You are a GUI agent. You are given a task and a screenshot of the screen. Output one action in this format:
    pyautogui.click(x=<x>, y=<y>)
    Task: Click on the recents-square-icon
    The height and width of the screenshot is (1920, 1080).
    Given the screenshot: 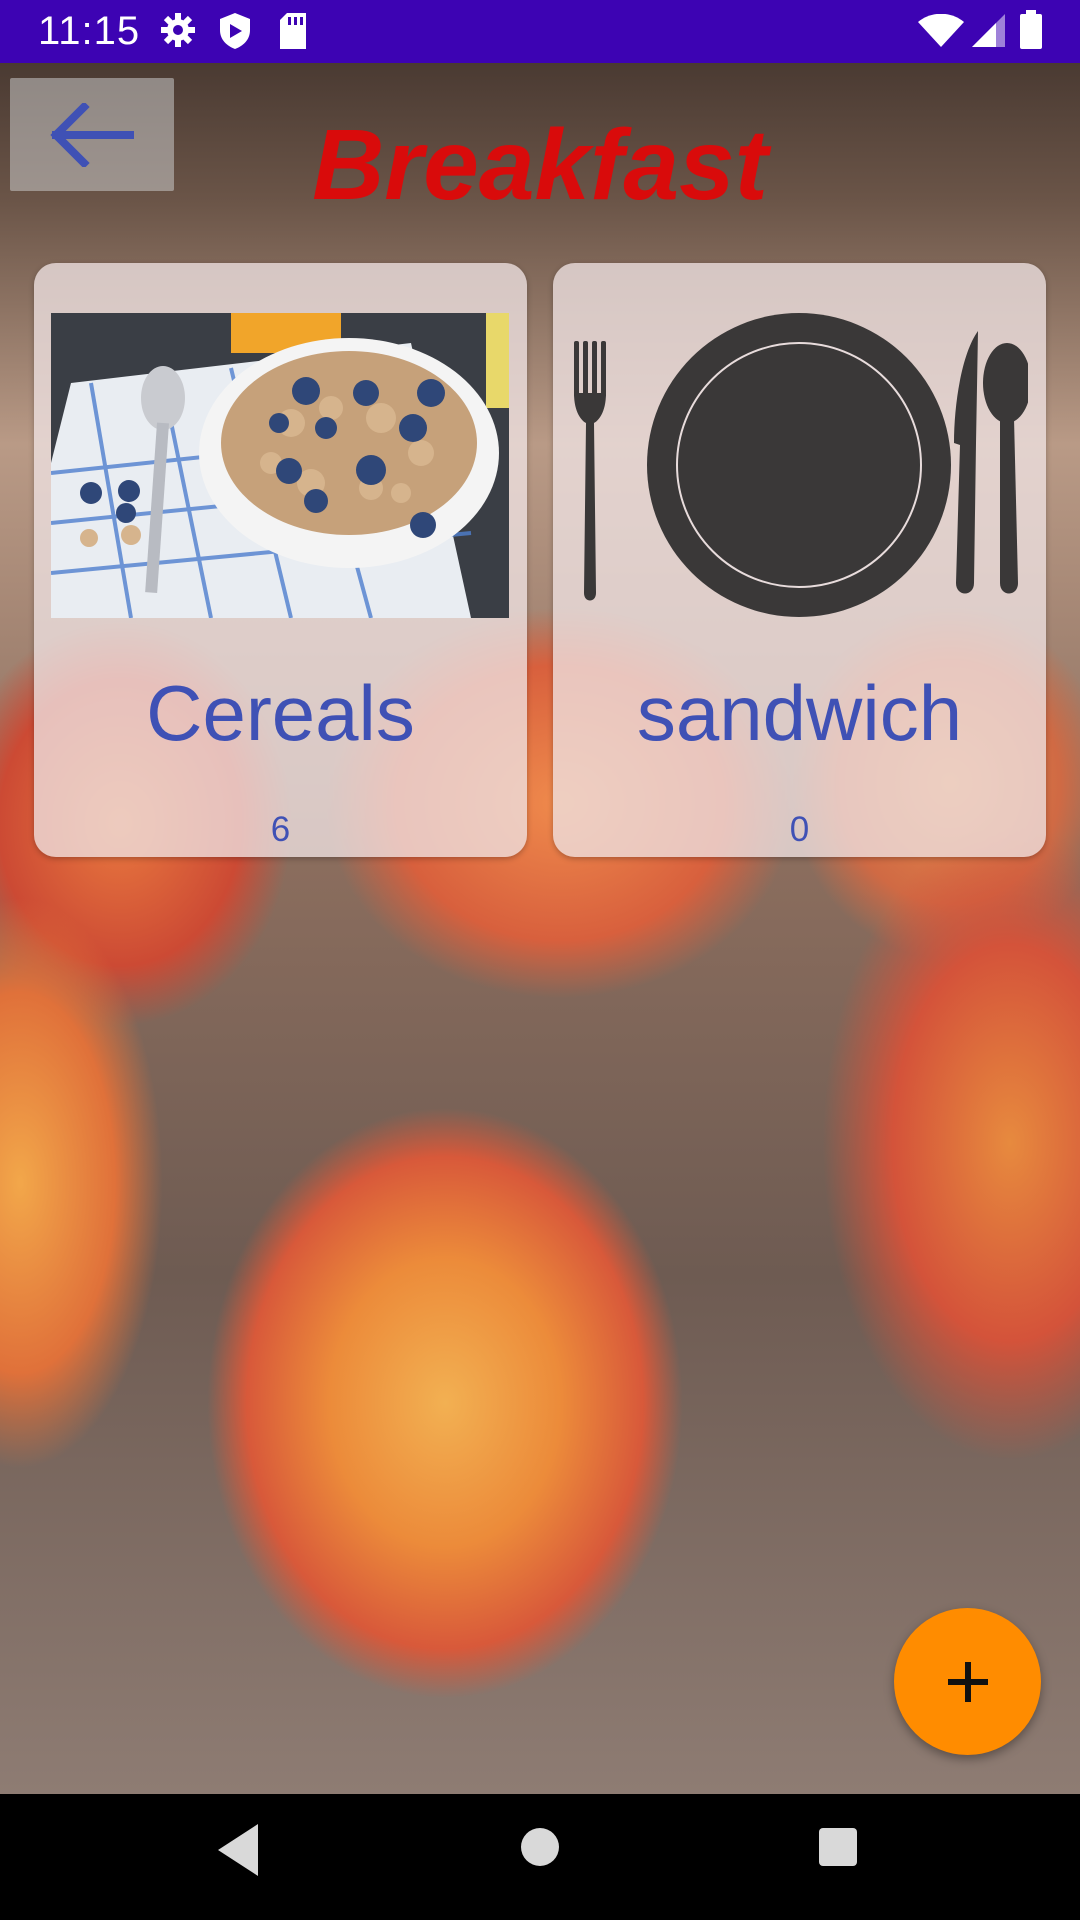 What is the action you would take?
    pyautogui.click(x=838, y=1849)
    